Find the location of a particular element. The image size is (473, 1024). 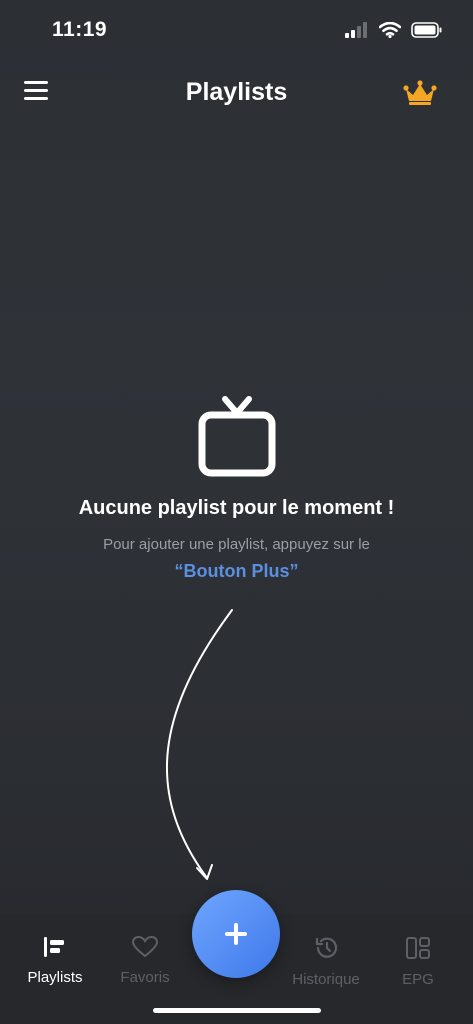

tab-epg: EPG is located at coordinates (418, 962).